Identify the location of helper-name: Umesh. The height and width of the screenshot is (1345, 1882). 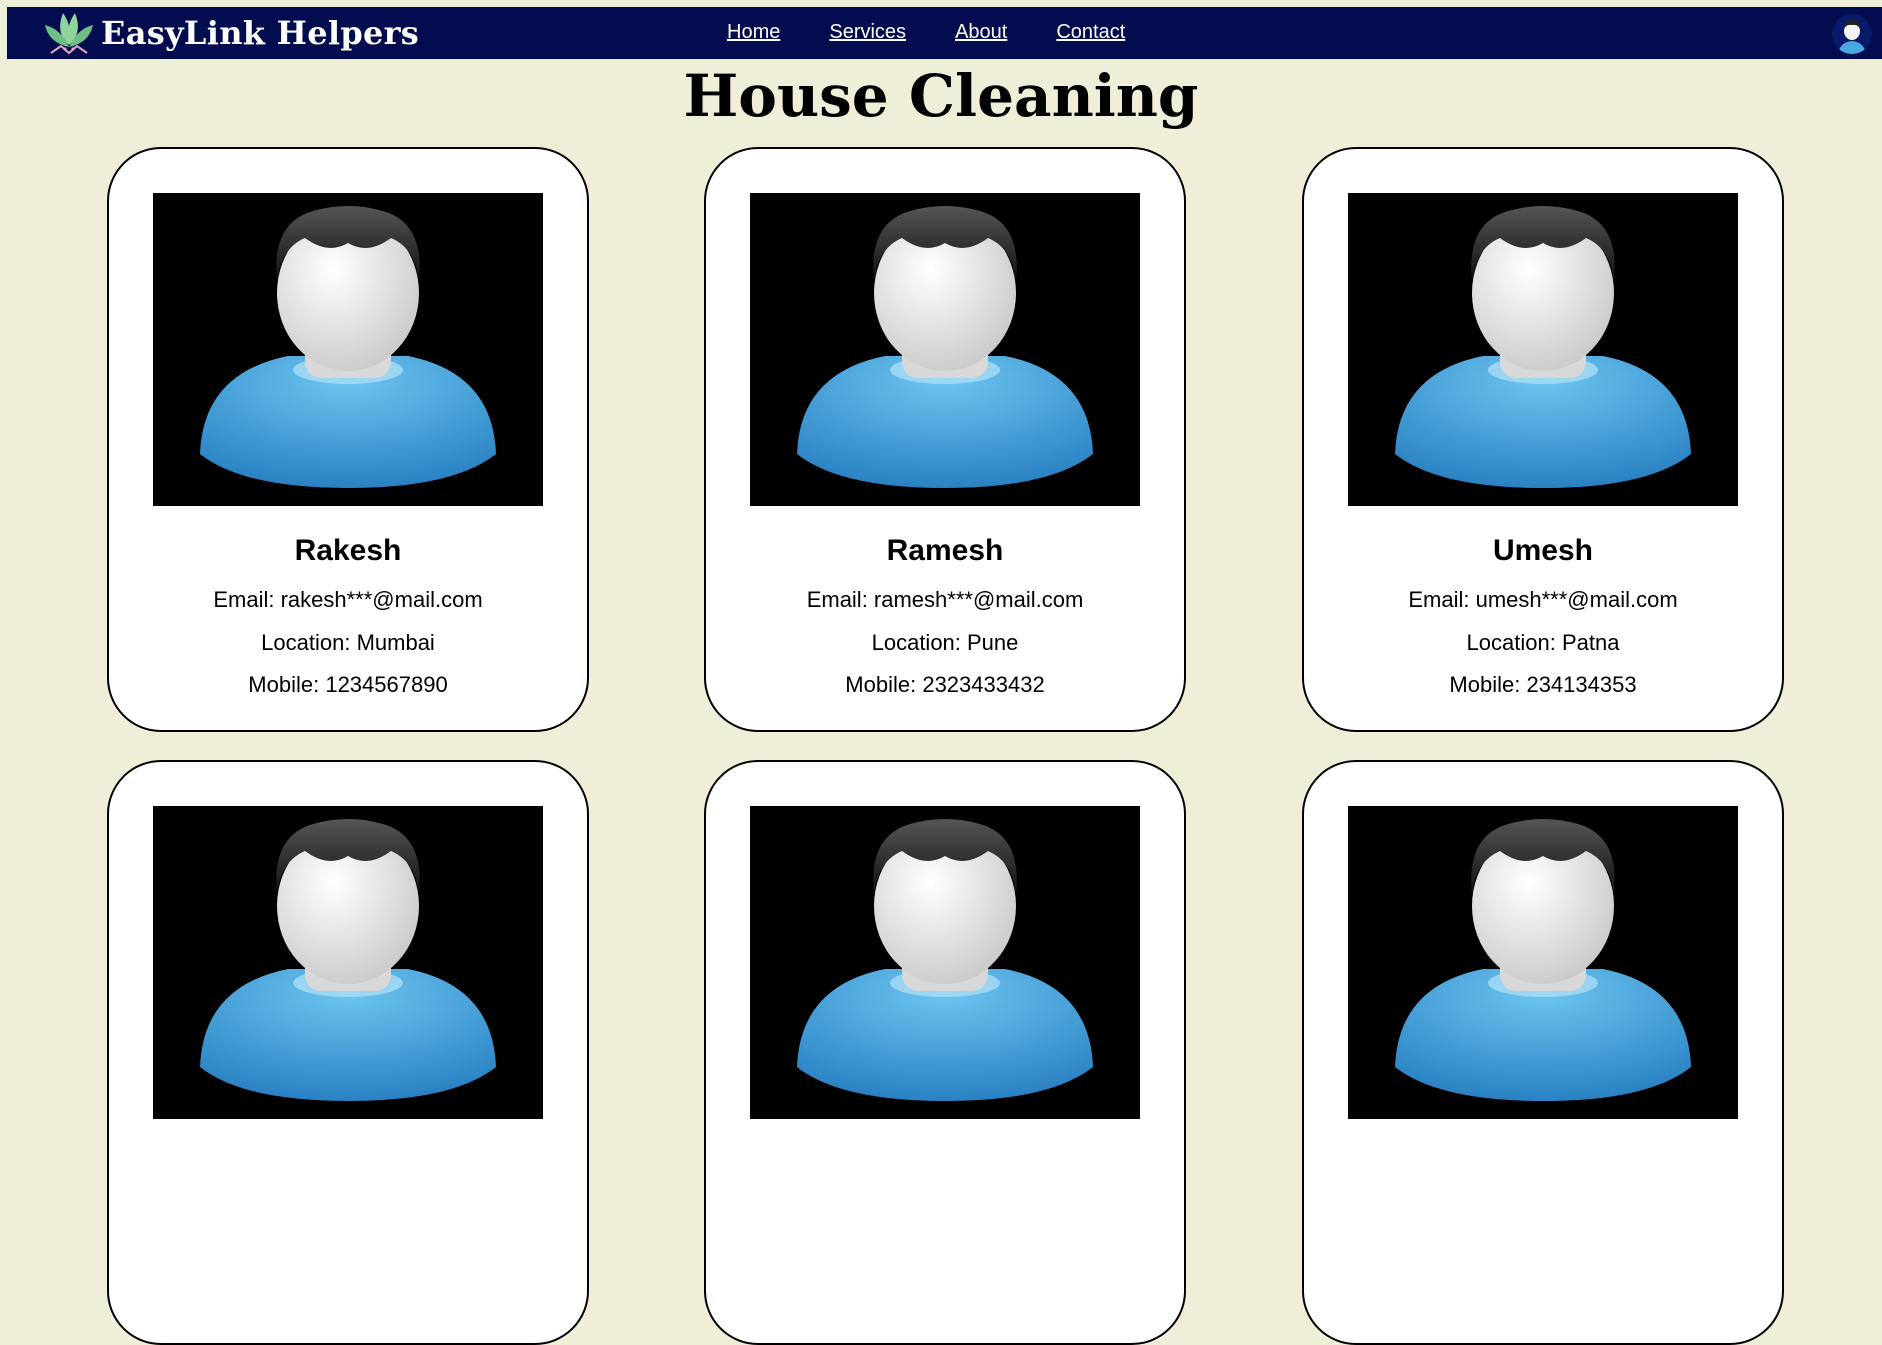
(1543, 550).